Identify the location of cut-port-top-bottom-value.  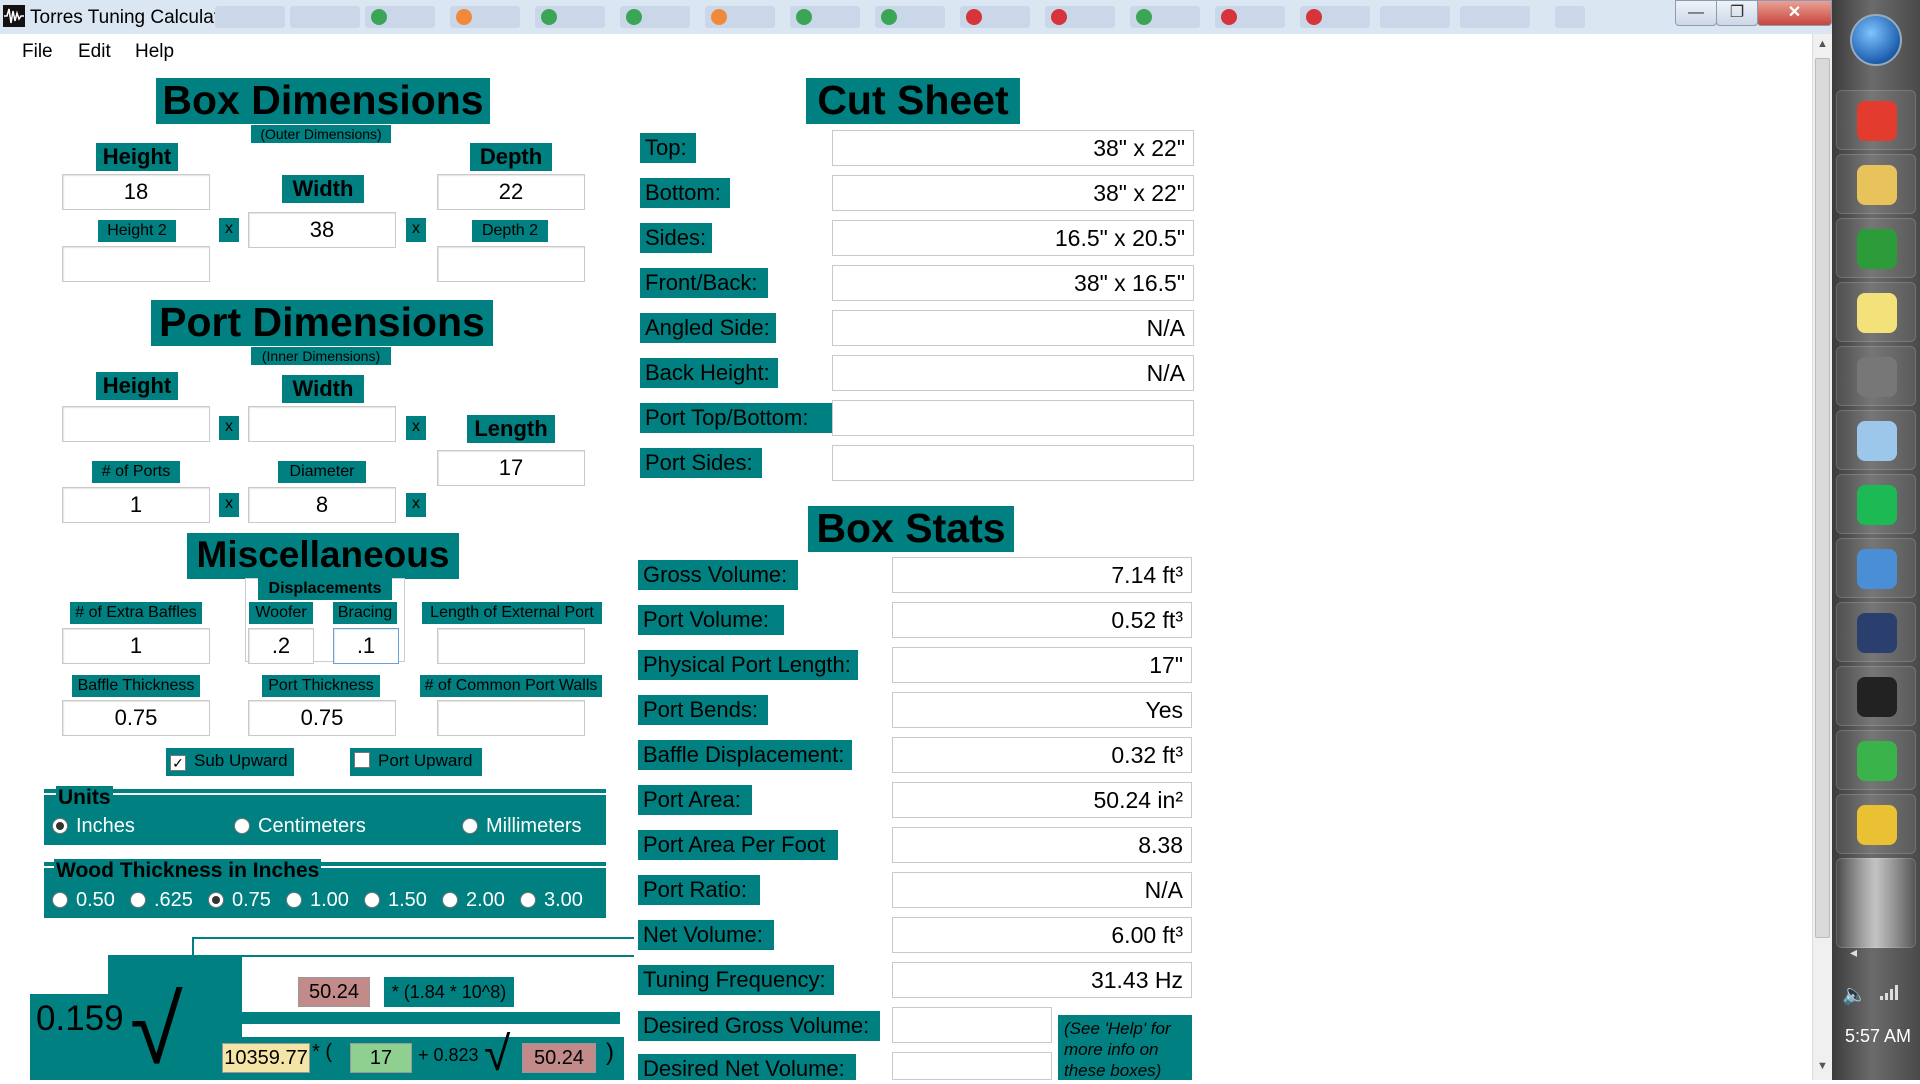
(1013, 418).